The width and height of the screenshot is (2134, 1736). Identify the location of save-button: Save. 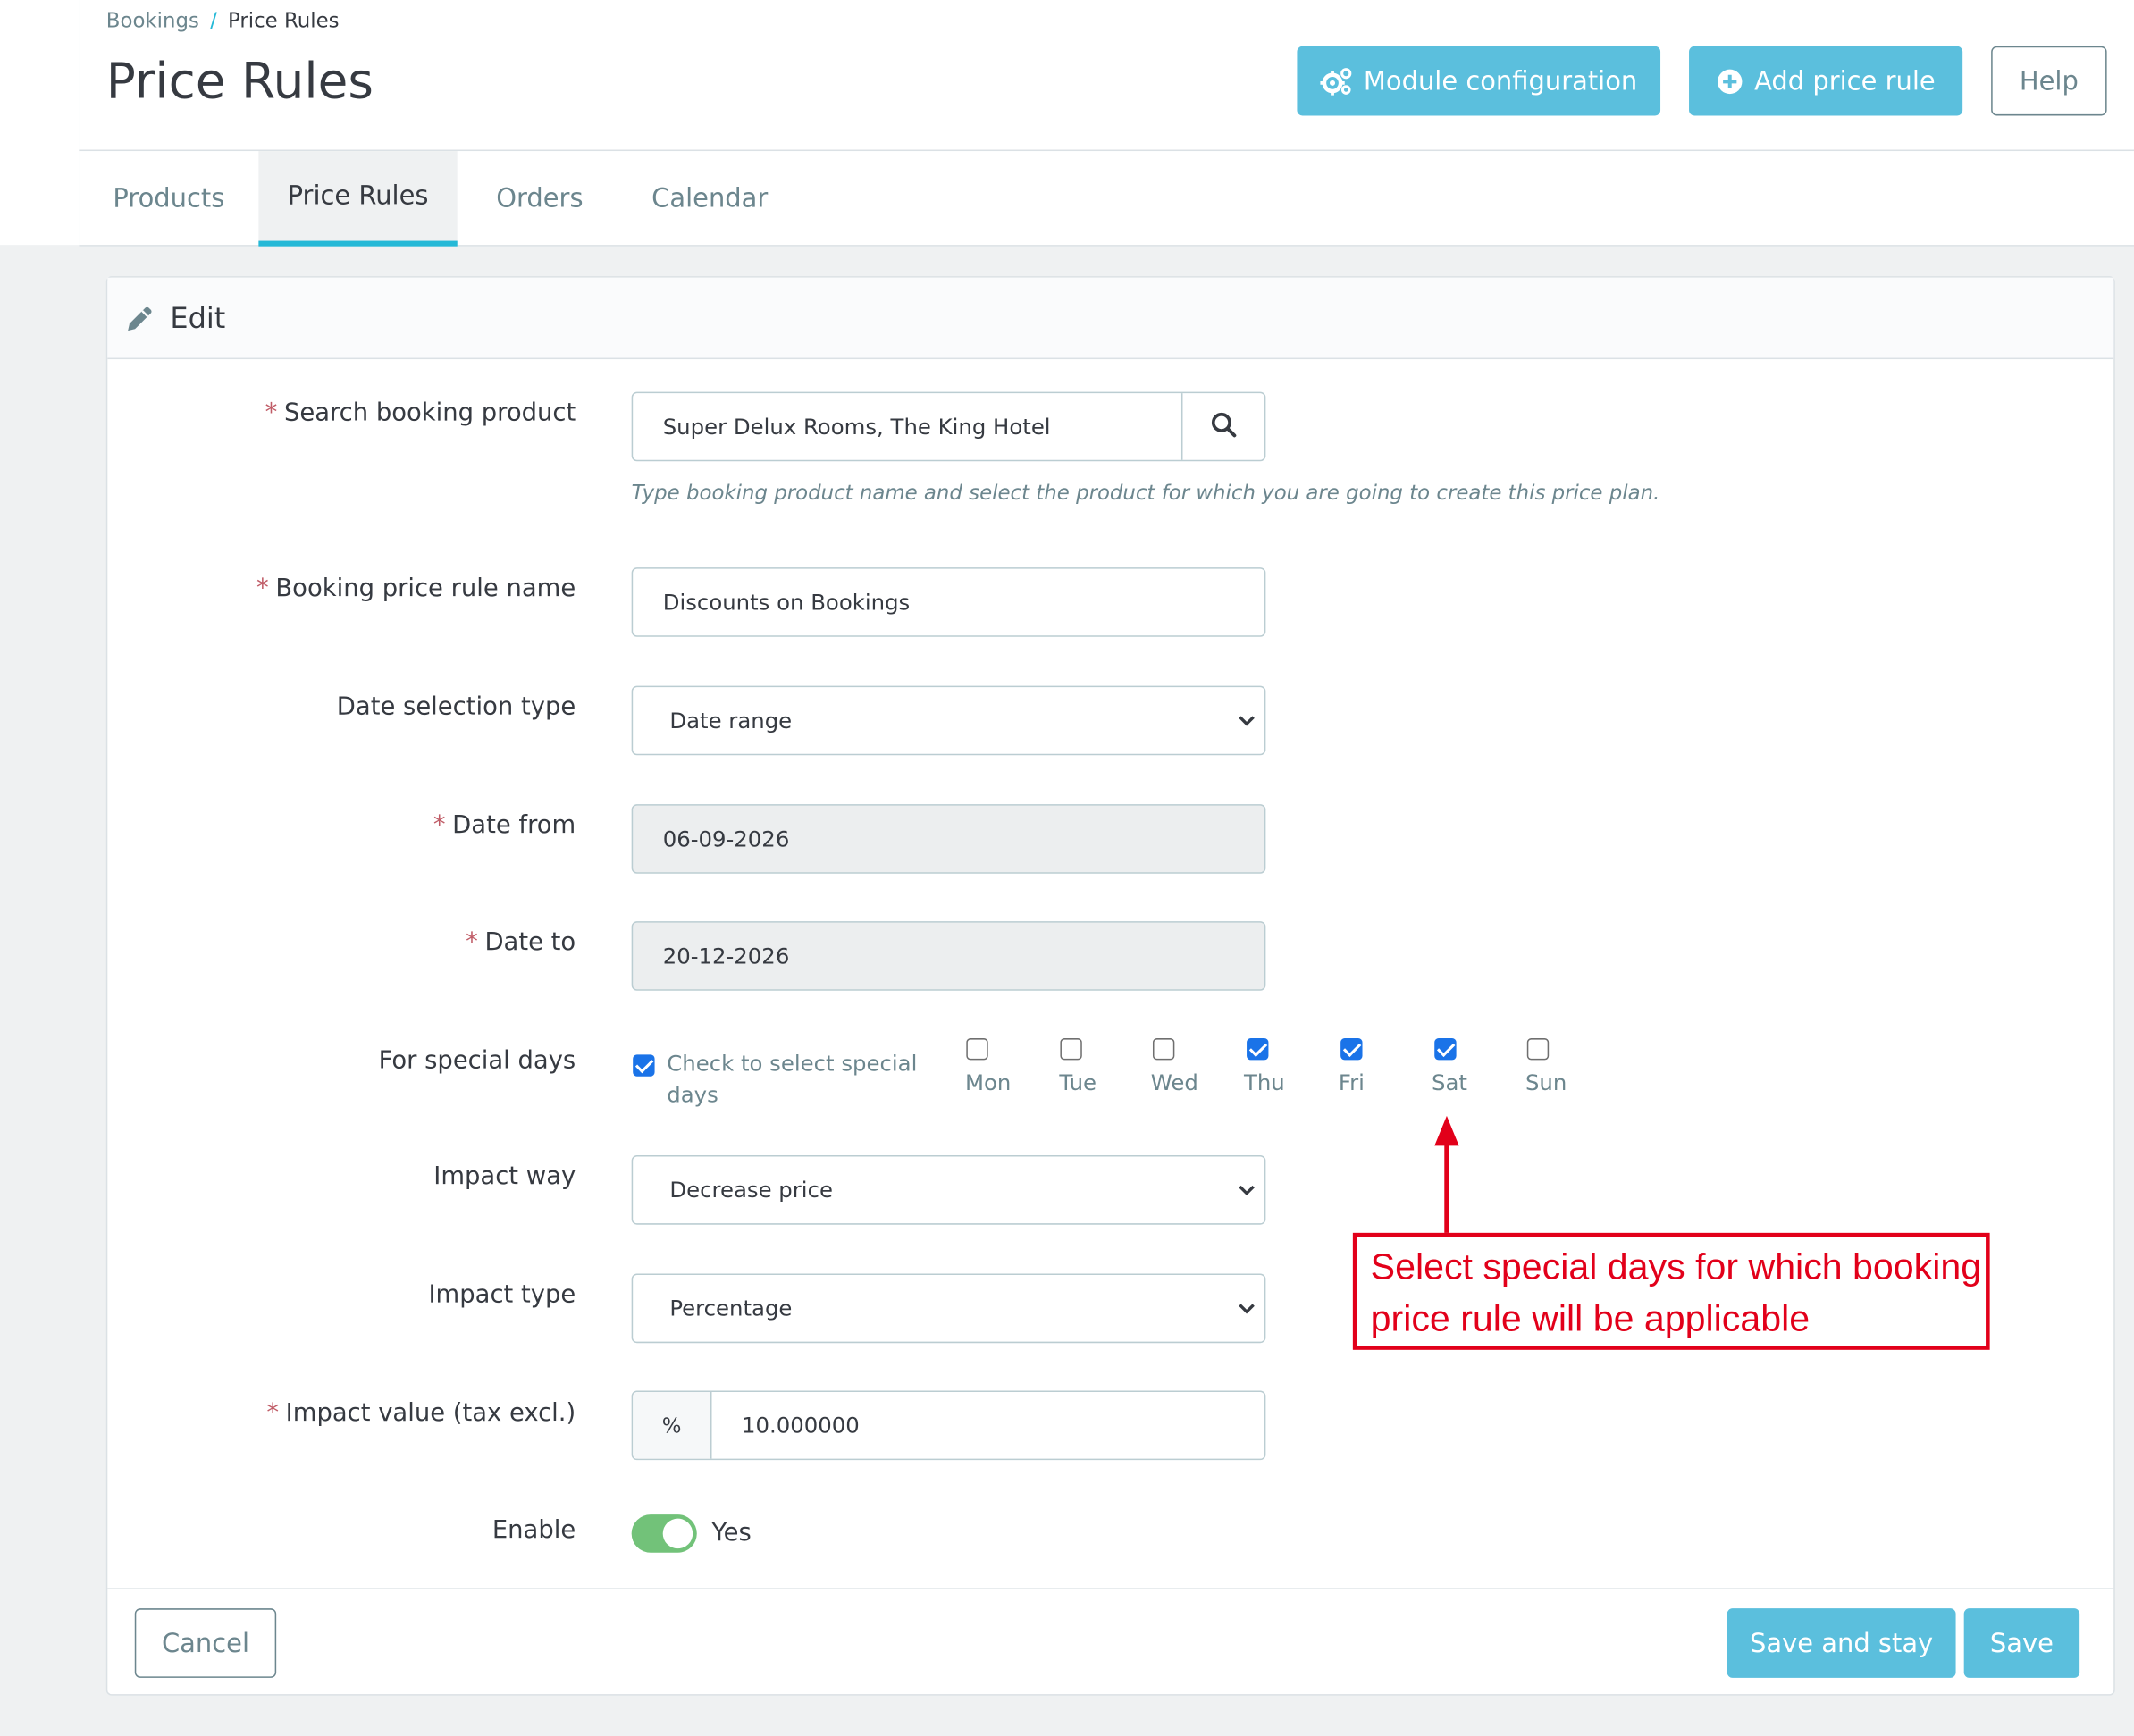
(2021, 1643).